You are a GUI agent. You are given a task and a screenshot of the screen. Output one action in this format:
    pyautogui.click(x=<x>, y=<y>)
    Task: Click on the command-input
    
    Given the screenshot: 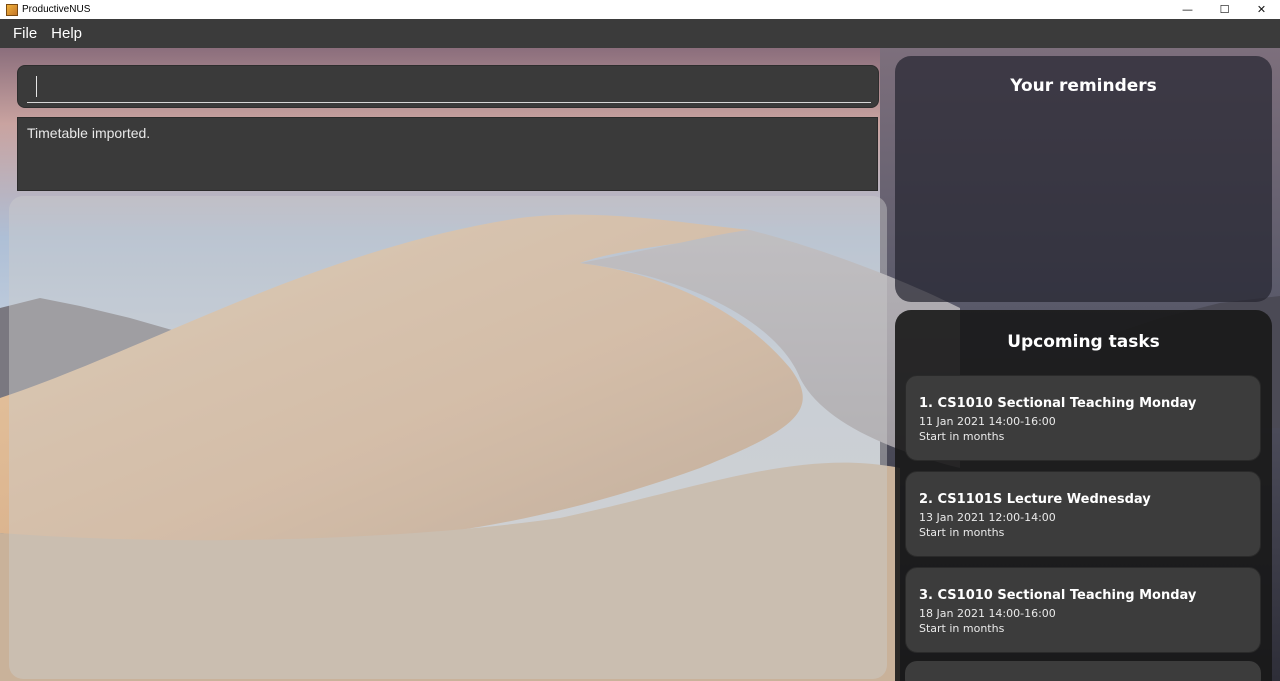 What is the action you would take?
    pyautogui.click(x=449, y=87)
    